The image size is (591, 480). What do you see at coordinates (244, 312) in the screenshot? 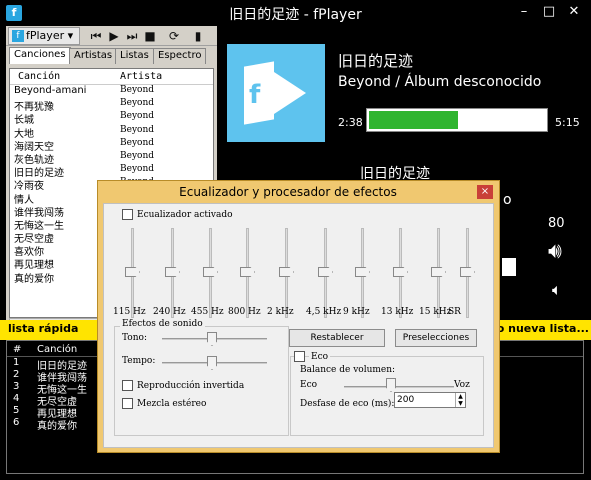
I see `eq-band-label: 800 Hz` at bounding box center [244, 312].